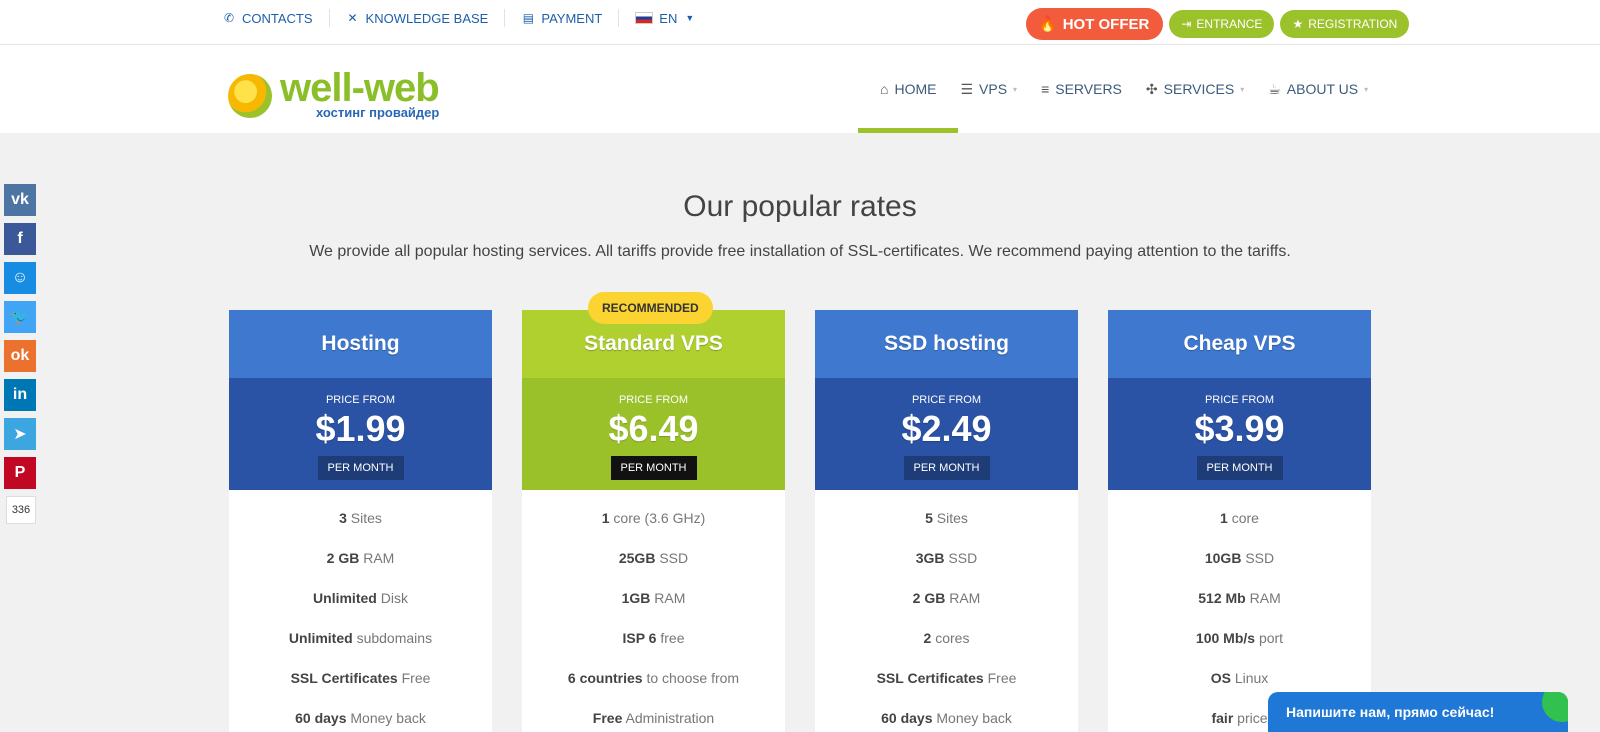 Image resolution: width=1600 pixels, height=732 pixels. I want to click on twitter-share-button: 🐦, so click(20, 317).